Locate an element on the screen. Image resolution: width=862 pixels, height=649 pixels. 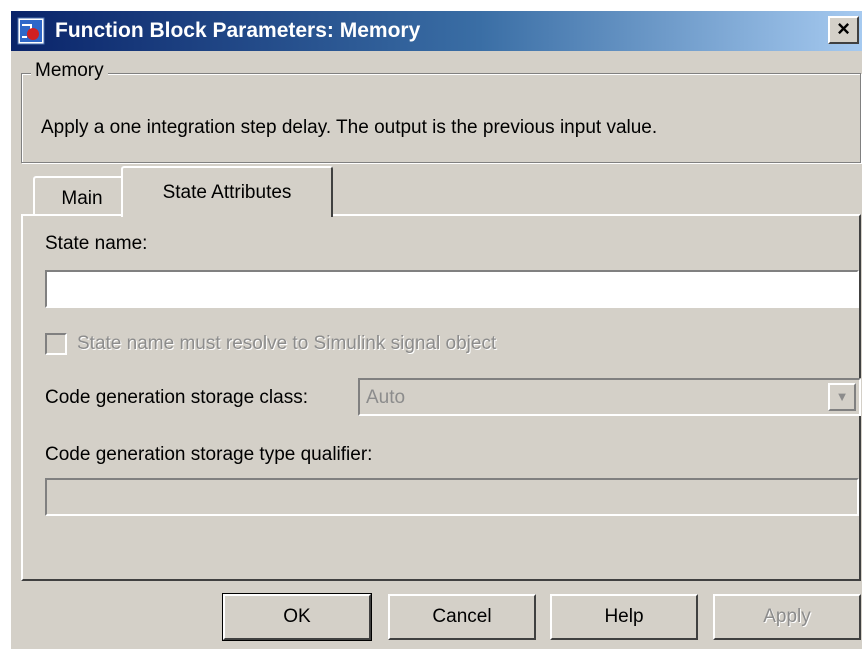
help-button: Help is located at coordinates (624, 617).